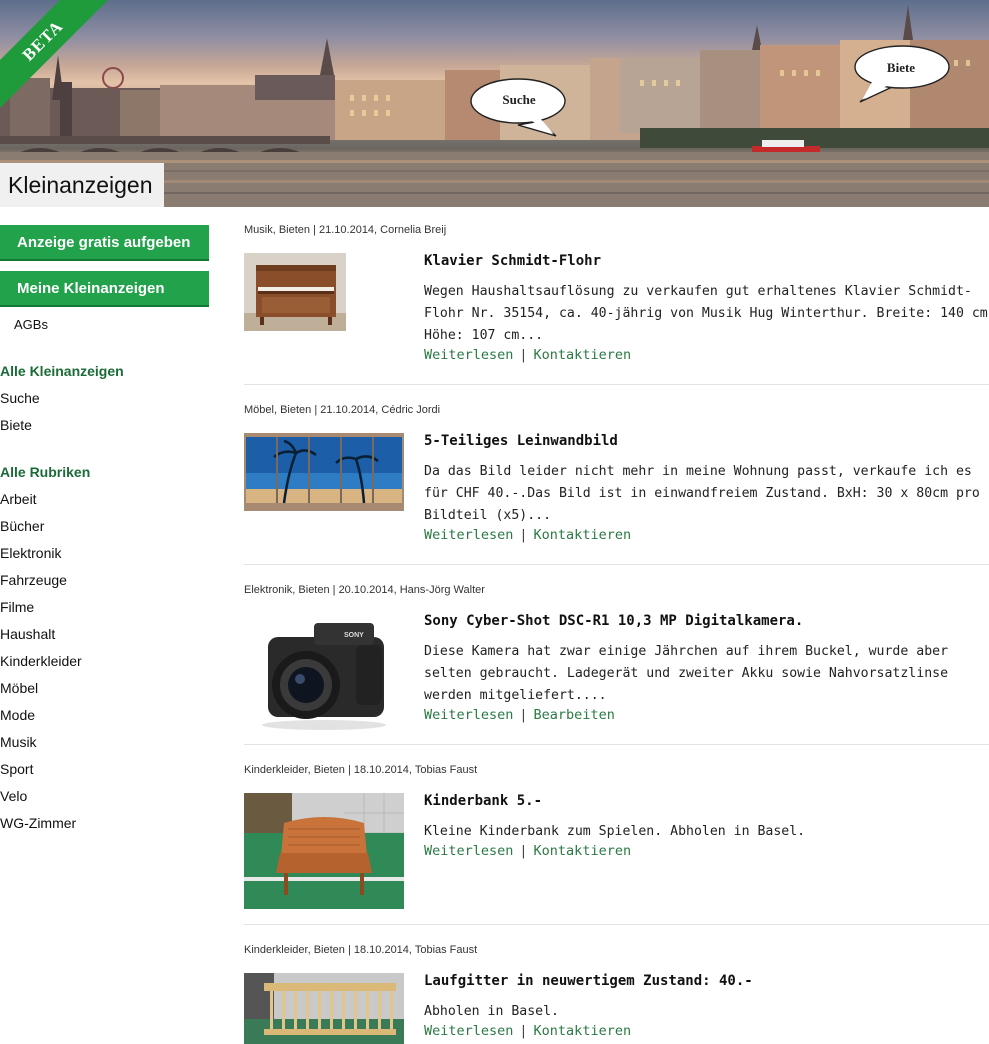 The height and width of the screenshot is (1044, 989). I want to click on sidebar-item-filme: Filme, so click(17, 607).